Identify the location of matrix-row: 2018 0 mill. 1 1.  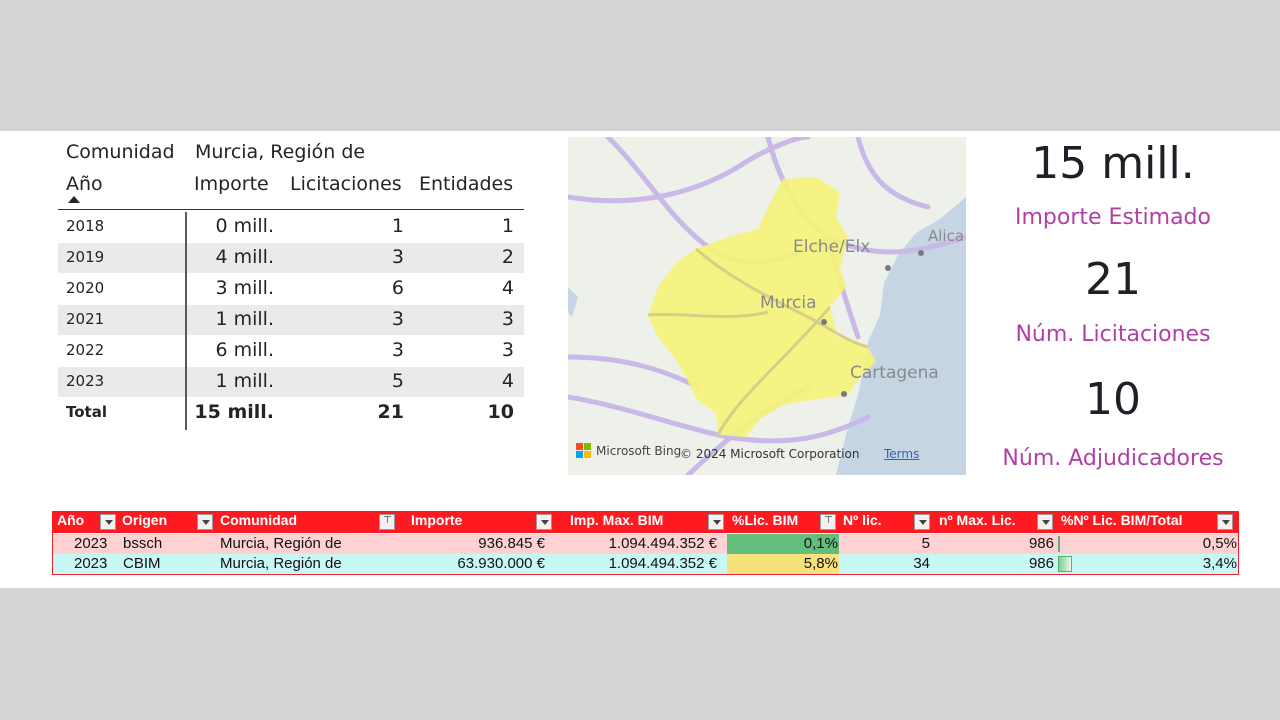
(291, 227).